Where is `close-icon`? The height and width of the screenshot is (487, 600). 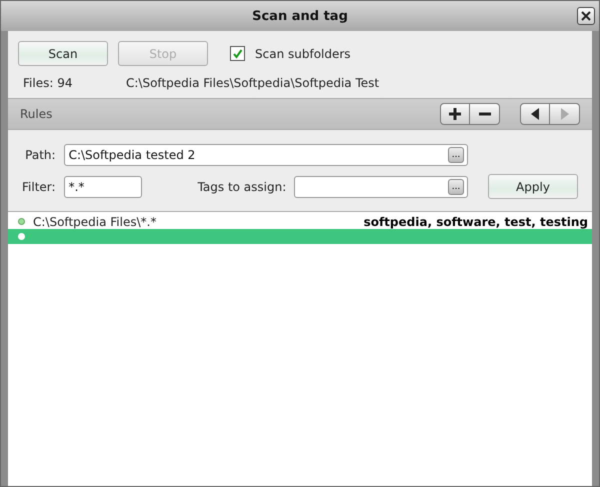 close-icon is located at coordinates (586, 16).